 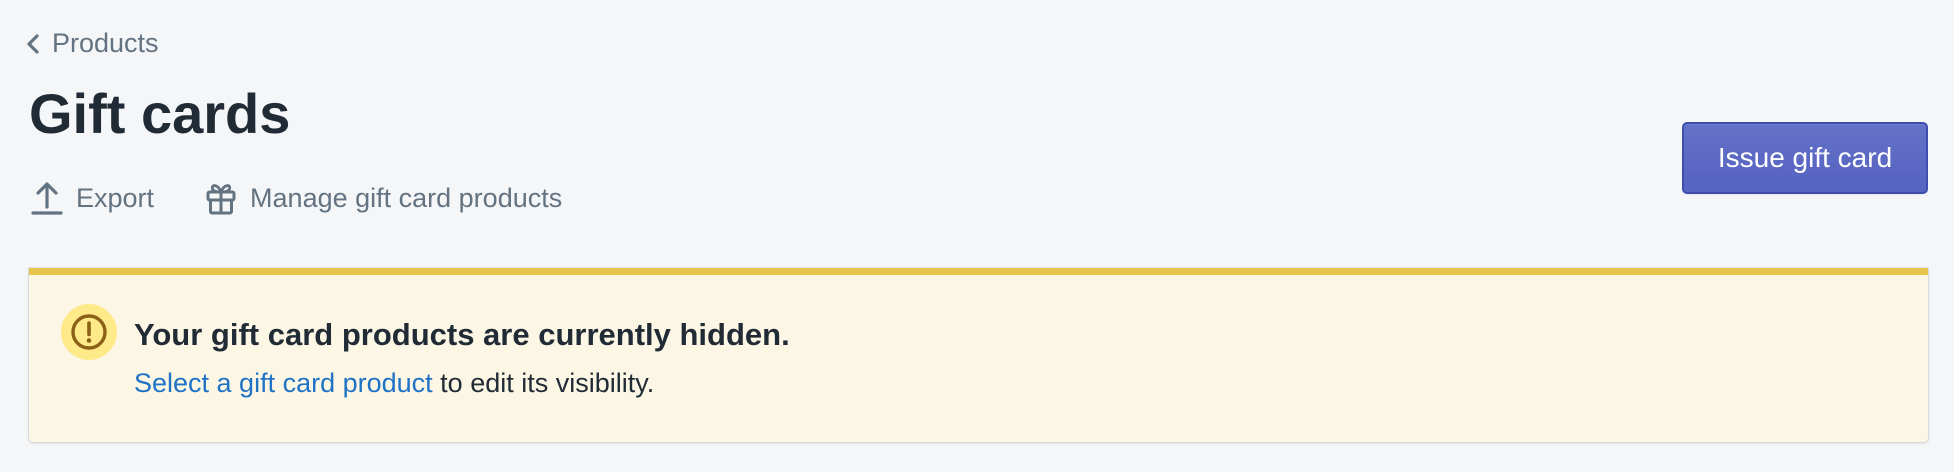 What do you see at coordinates (115, 197) in the screenshot?
I see `export-label: Export` at bounding box center [115, 197].